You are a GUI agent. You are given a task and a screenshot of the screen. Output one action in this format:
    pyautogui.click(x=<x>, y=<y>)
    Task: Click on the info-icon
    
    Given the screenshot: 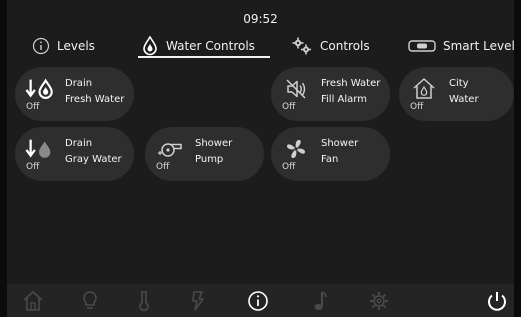 What is the action you would take?
    pyautogui.click(x=258, y=301)
    